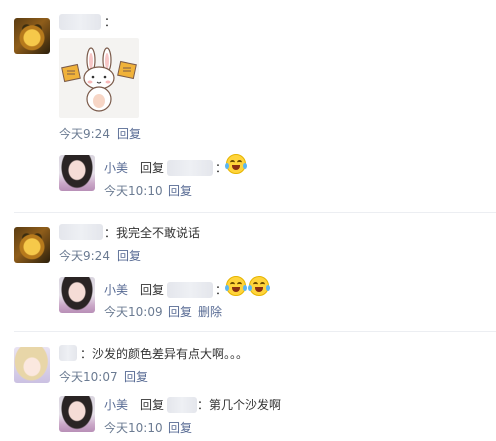 The width and height of the screenshot is (496, 441). I want to click on rabbit-sticker, so click(99, 78).